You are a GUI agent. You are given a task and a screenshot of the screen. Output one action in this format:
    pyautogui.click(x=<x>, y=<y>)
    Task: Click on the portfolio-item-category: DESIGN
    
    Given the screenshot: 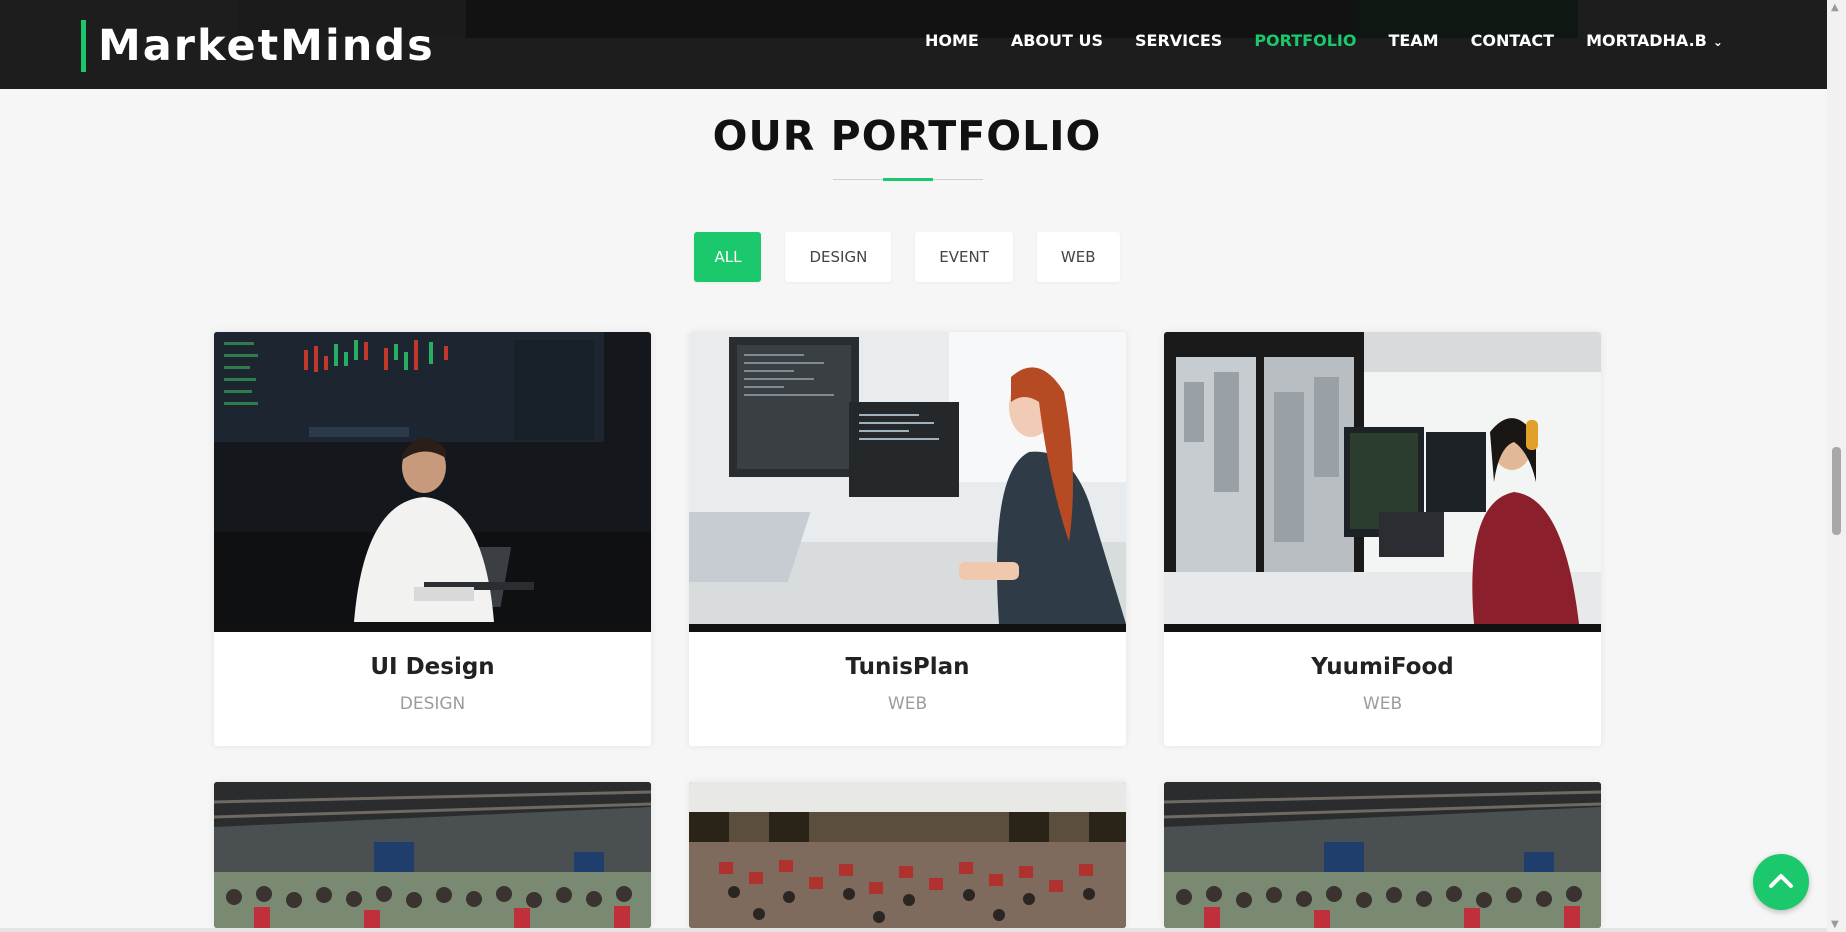 What is the action you would take?
    pyautogui.click(x=432, y=704)
    